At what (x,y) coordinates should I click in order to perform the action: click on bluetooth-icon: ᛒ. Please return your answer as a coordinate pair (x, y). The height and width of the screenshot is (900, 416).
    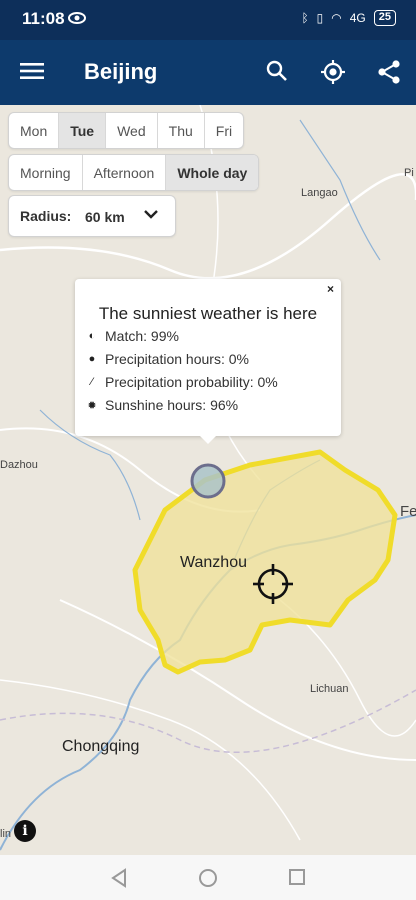
    Looking at the image, I should click on (305, 18).